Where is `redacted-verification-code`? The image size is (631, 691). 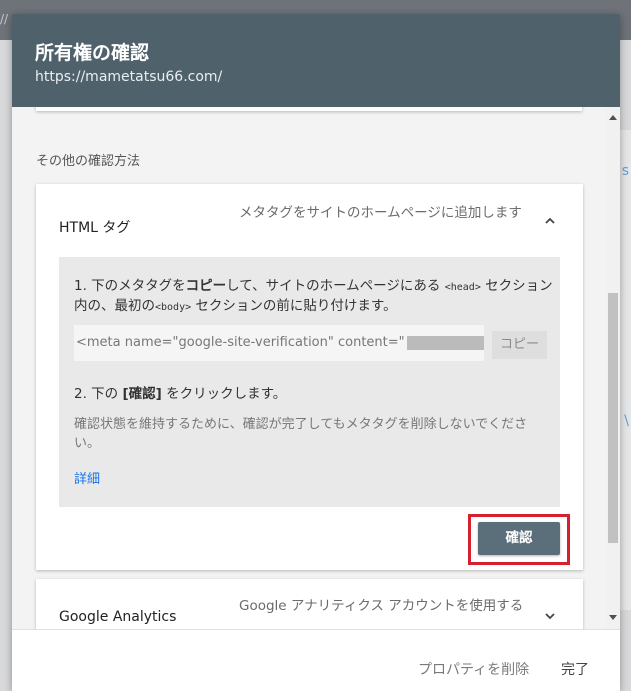
redacted-verification-code is located at coordinates (445, 342).